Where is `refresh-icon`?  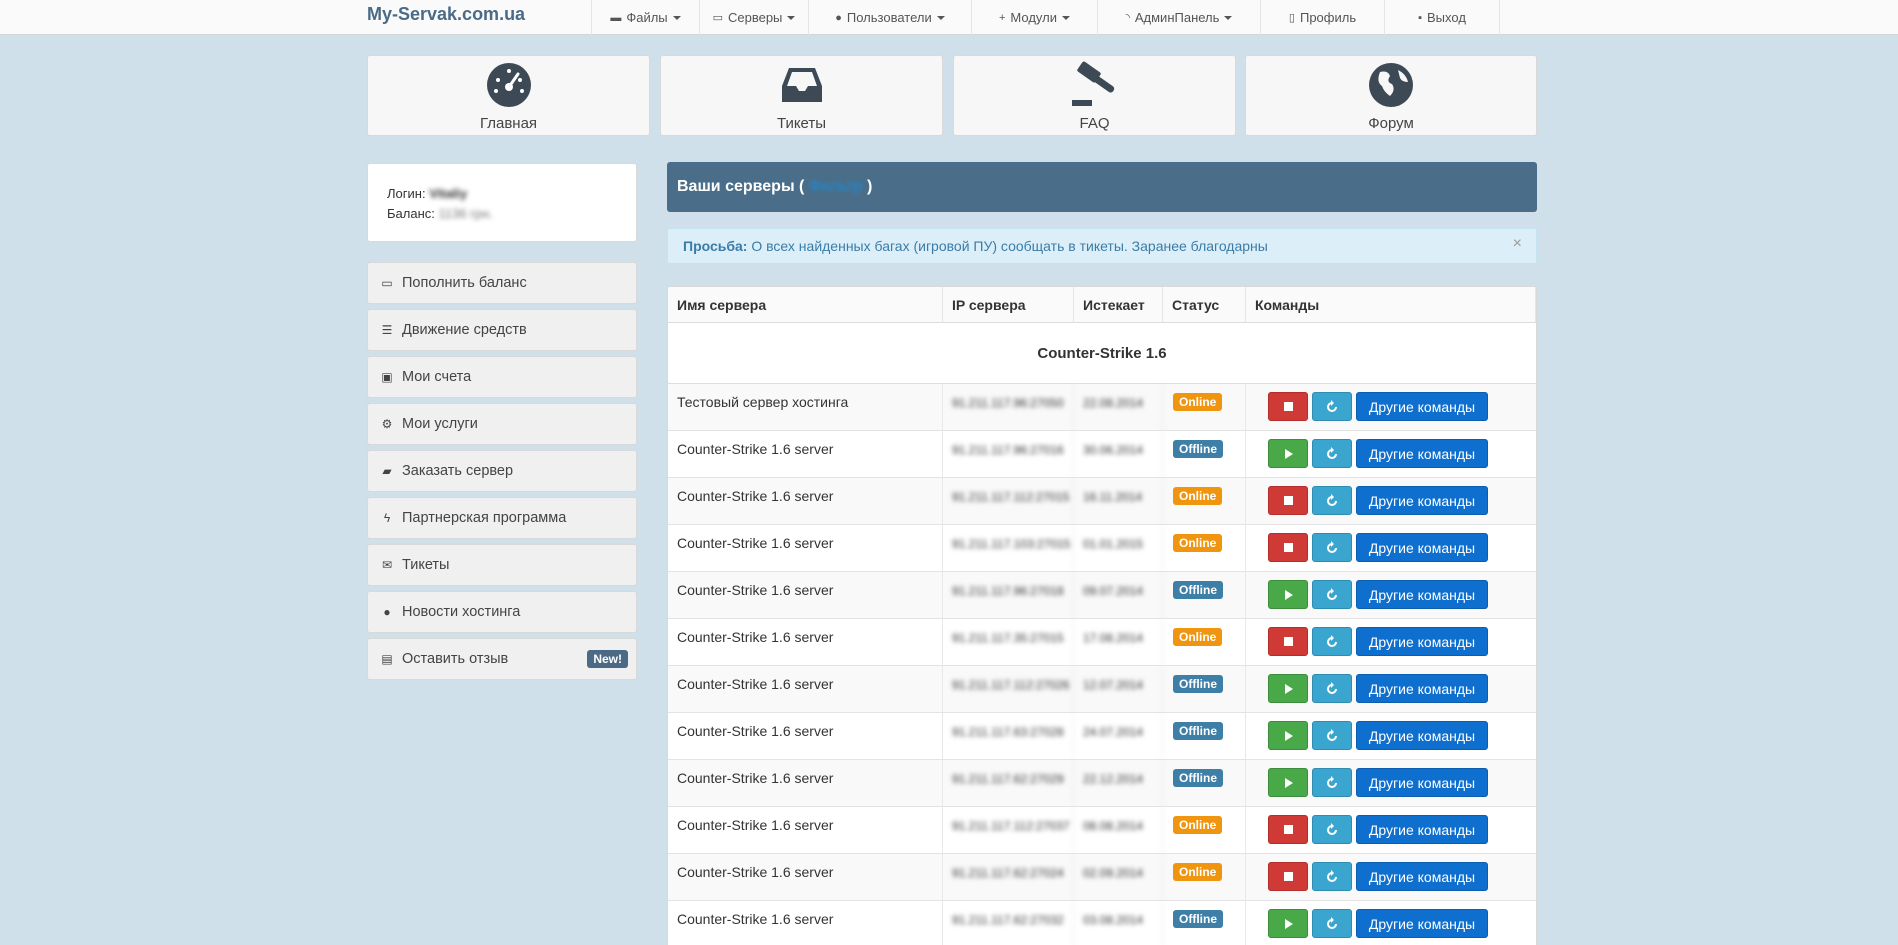
refresh-icon is located at coordinates (1332, 499).